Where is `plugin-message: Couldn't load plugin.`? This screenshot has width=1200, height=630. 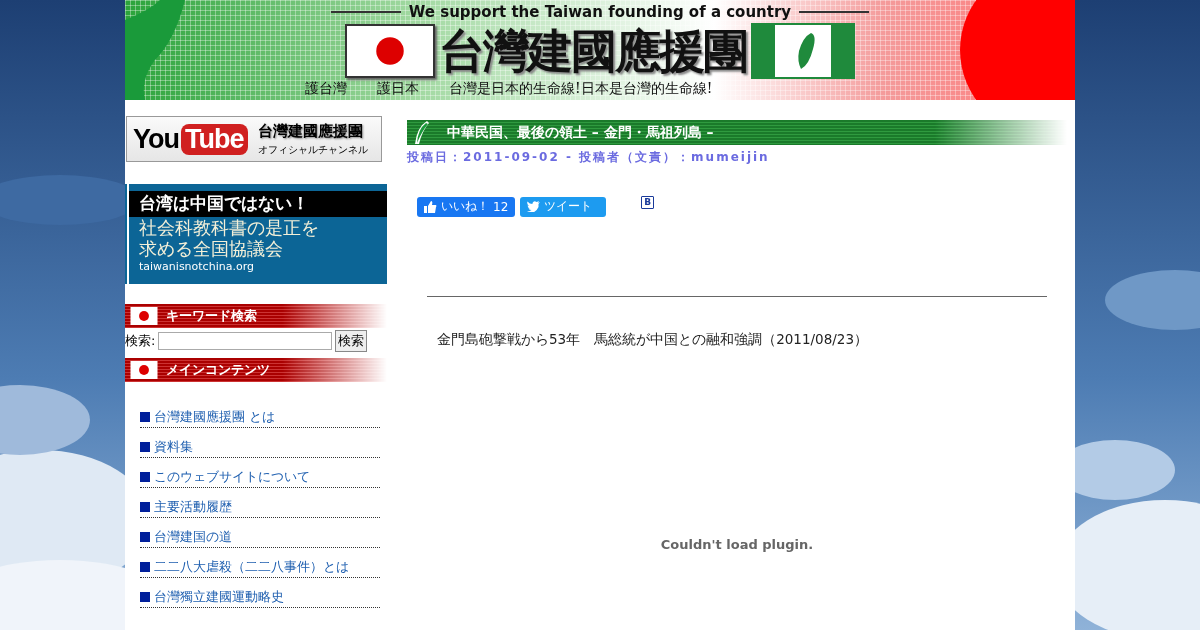 plugin-message: Couldn't load plugin. is located at coordinates (737, 544).